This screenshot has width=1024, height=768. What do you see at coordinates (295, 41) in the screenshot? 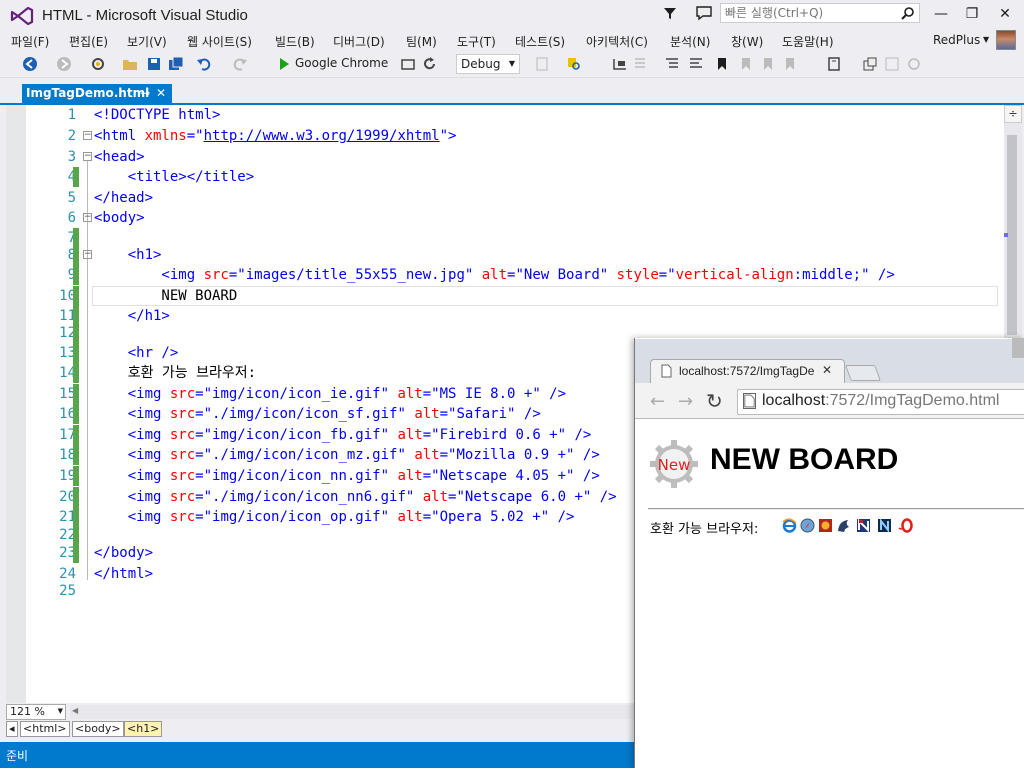
I see `menu-build: 빌드(B)` at bounding box center [295, 41].